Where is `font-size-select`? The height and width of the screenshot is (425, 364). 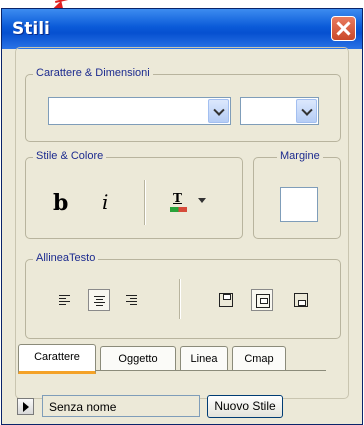 font-size-select is located at coordinates (279, 111).